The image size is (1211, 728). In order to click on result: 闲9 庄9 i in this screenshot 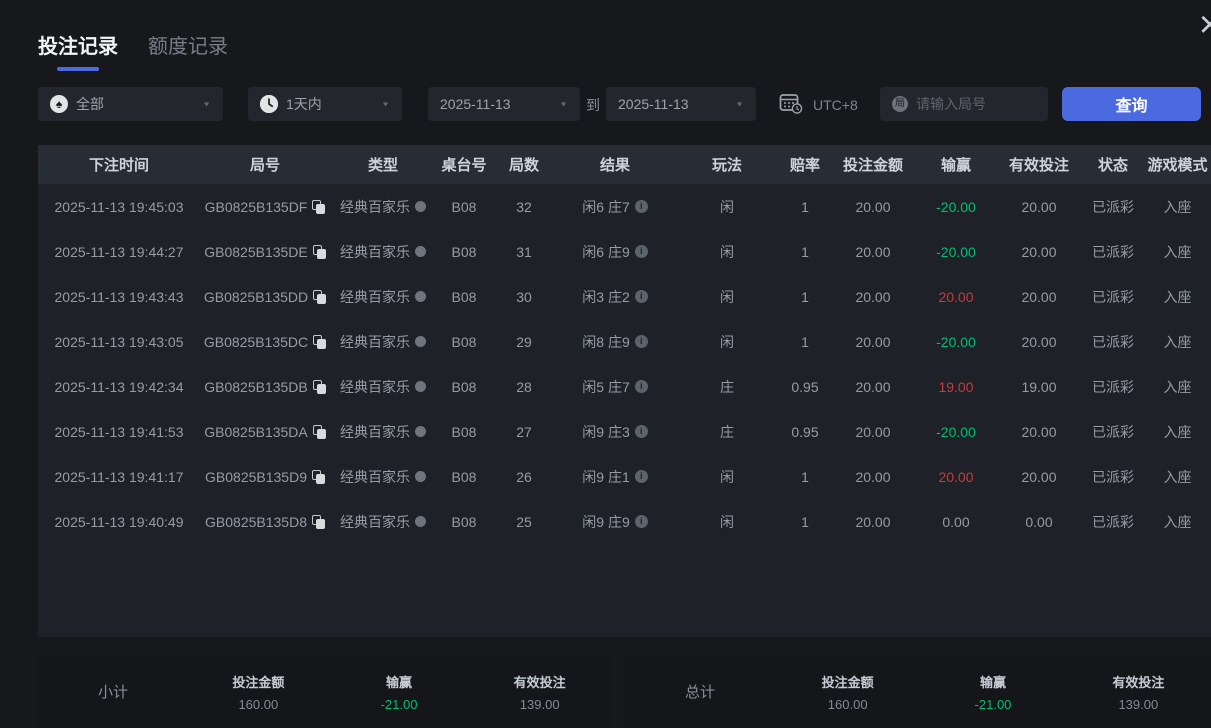, I will do `click(615, 522)`.